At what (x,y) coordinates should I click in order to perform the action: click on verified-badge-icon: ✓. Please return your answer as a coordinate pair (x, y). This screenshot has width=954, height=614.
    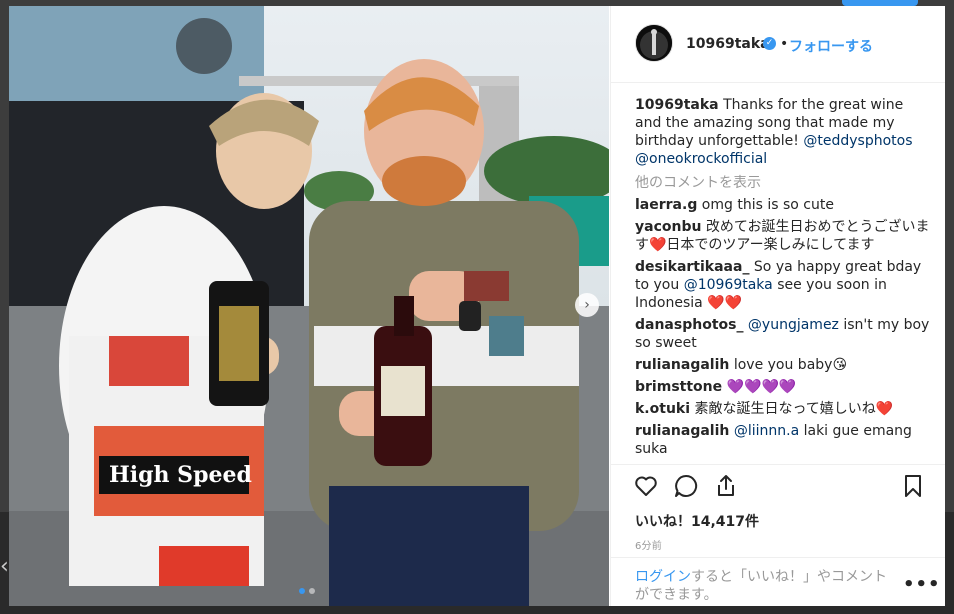
    Looking at the image, I should click on (769, 43).